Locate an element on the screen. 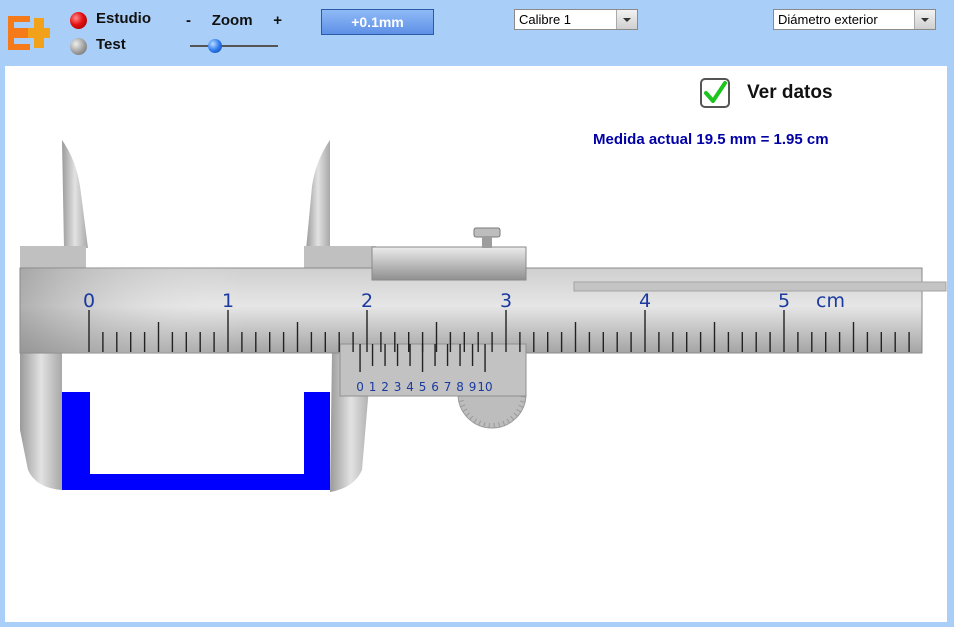 The height and width of the screenshot is (627, 954). zoom-slider-knob is located at coordinates (215, 46).